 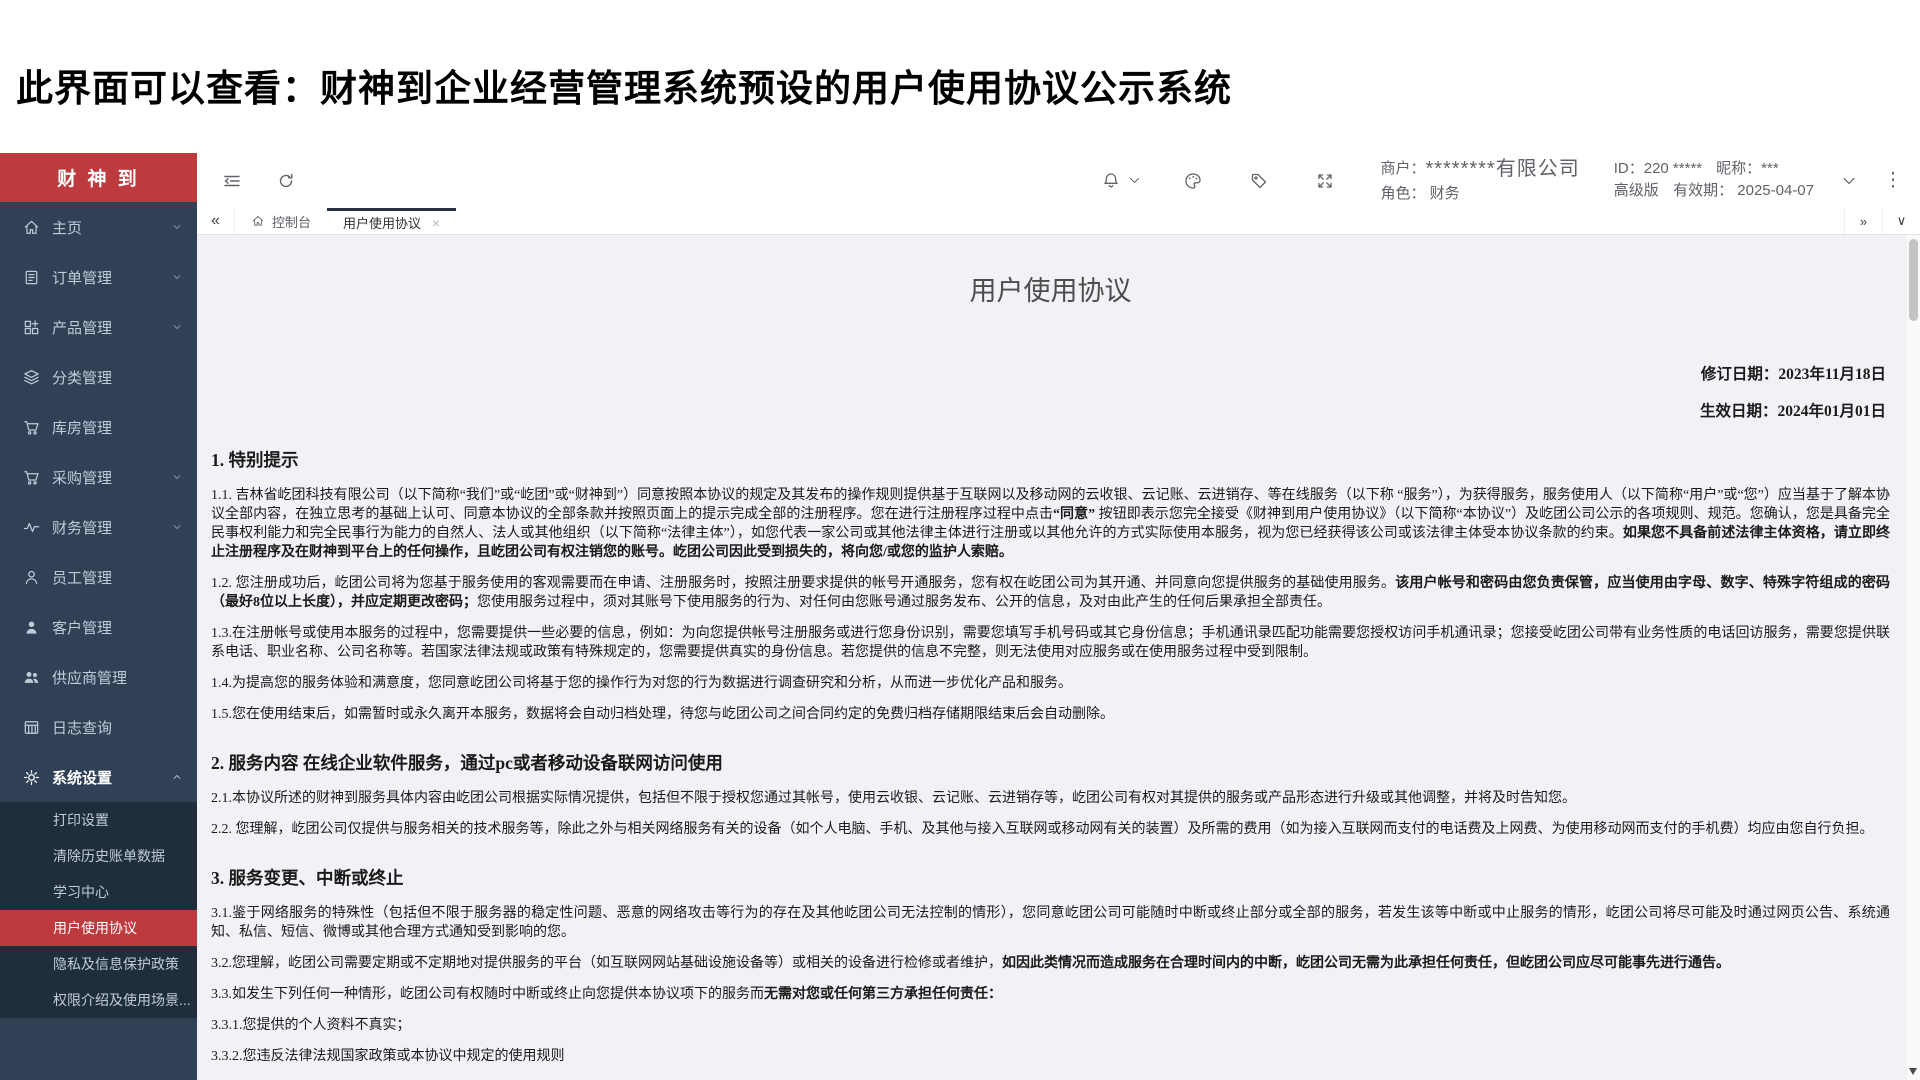 What do you see at coordinates (98, 577) in the screenshot?
I see `sidebar-item: 员工管理` at bounding box center [98, 577].